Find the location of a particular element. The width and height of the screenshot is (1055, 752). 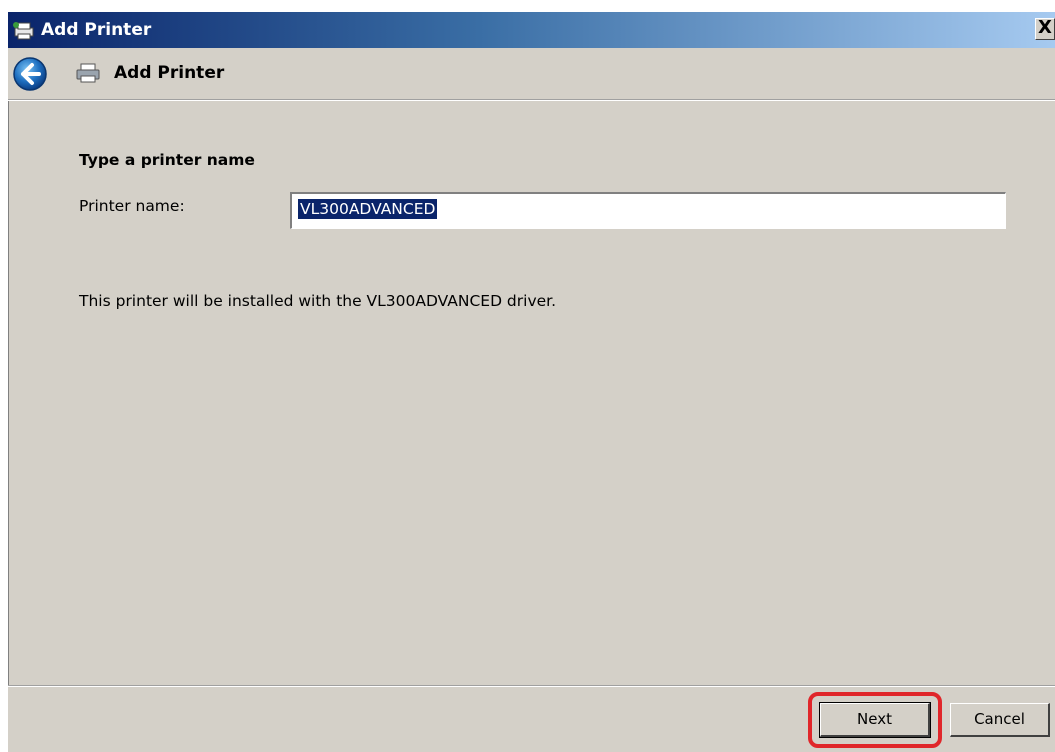

cancel-button: Cancel is located at coordinates (1000, 720).